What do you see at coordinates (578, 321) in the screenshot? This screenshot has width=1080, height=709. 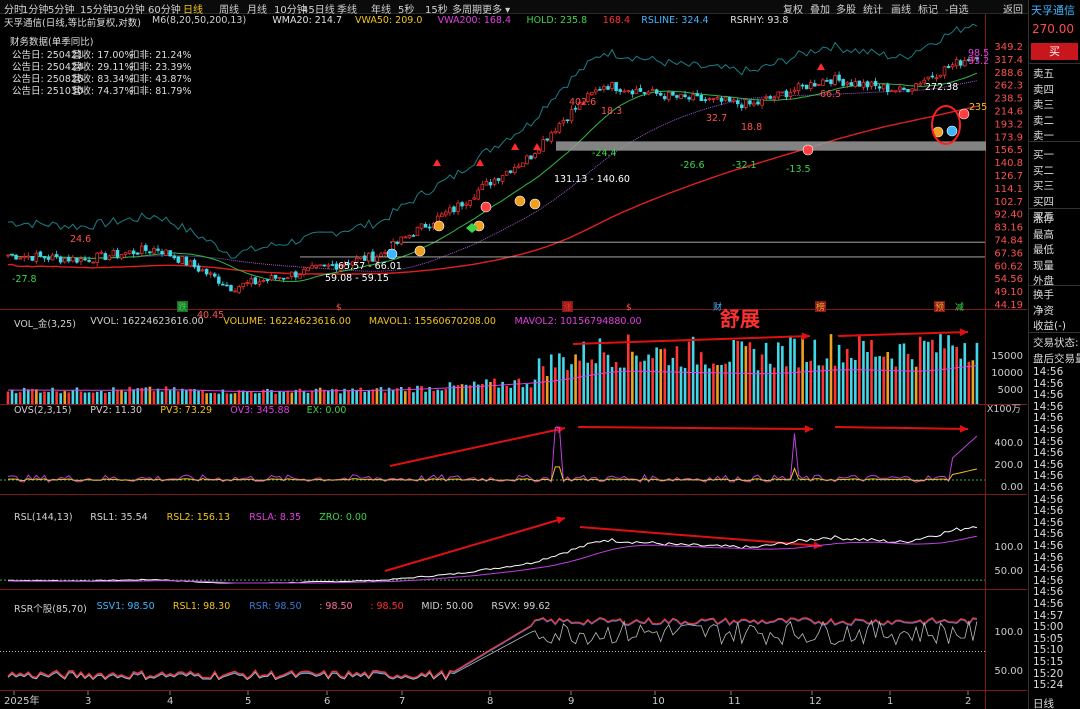 I see `vol-legend-4: MAVOL2: 10156794880.00` at bounding box center [578, 321].